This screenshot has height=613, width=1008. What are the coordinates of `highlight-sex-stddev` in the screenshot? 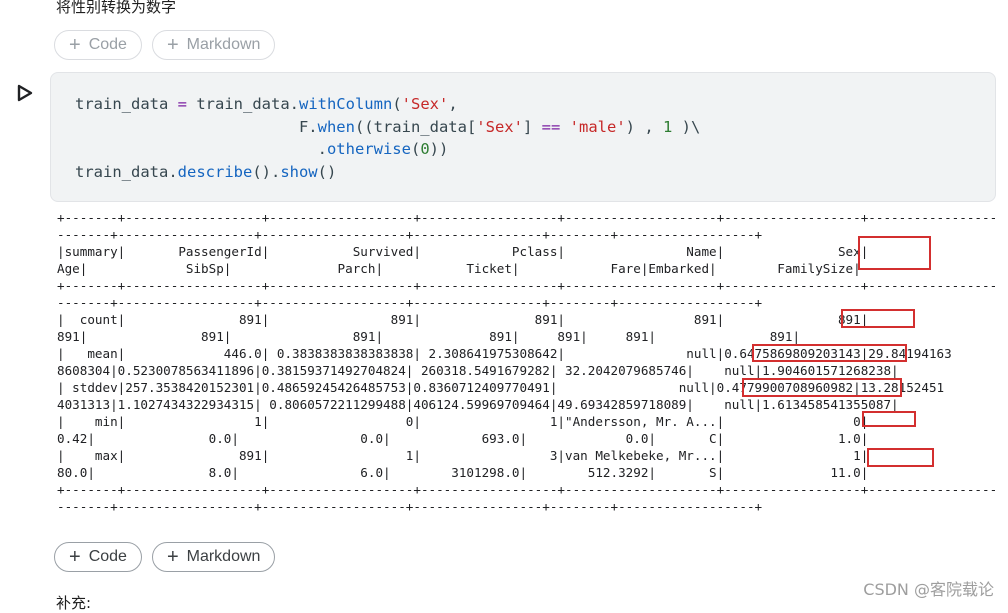 It's located at (822, 387).